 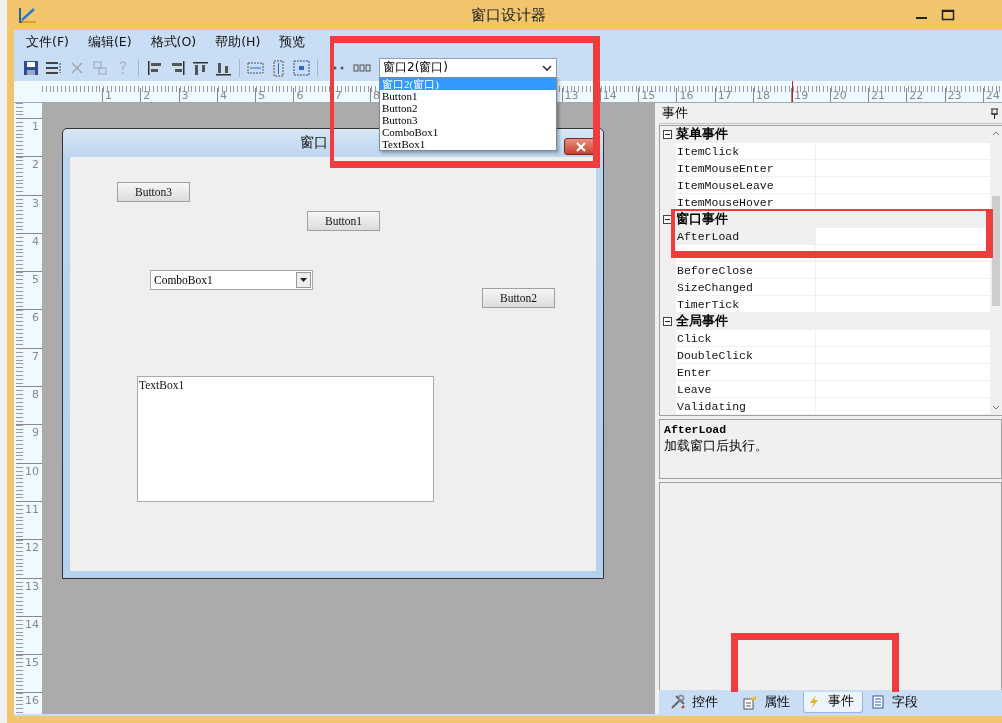 What do you see at coordinates (508, 15) in the screenshot?
I see `window-title: 窗口设计器` at bounding box center [508, 15].